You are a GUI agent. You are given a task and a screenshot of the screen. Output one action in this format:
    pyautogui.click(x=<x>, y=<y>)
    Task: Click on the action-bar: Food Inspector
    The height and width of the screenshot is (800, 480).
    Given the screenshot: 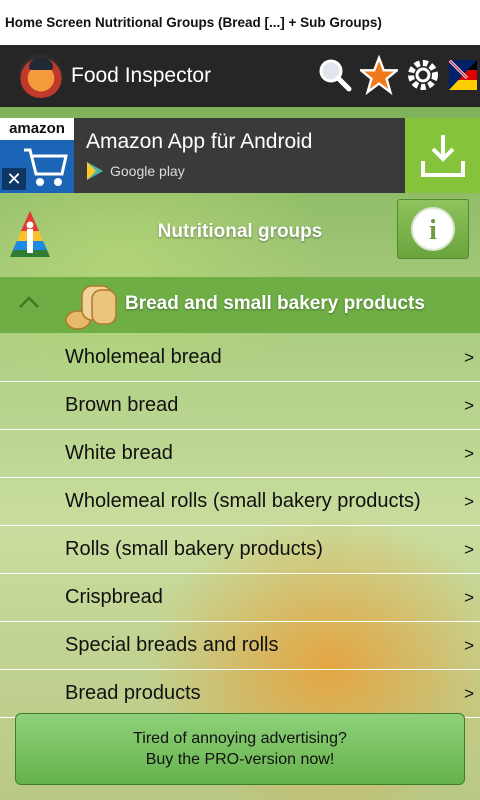 What is the action you would take?
    pyautogui.click(x=240, y=76)
    